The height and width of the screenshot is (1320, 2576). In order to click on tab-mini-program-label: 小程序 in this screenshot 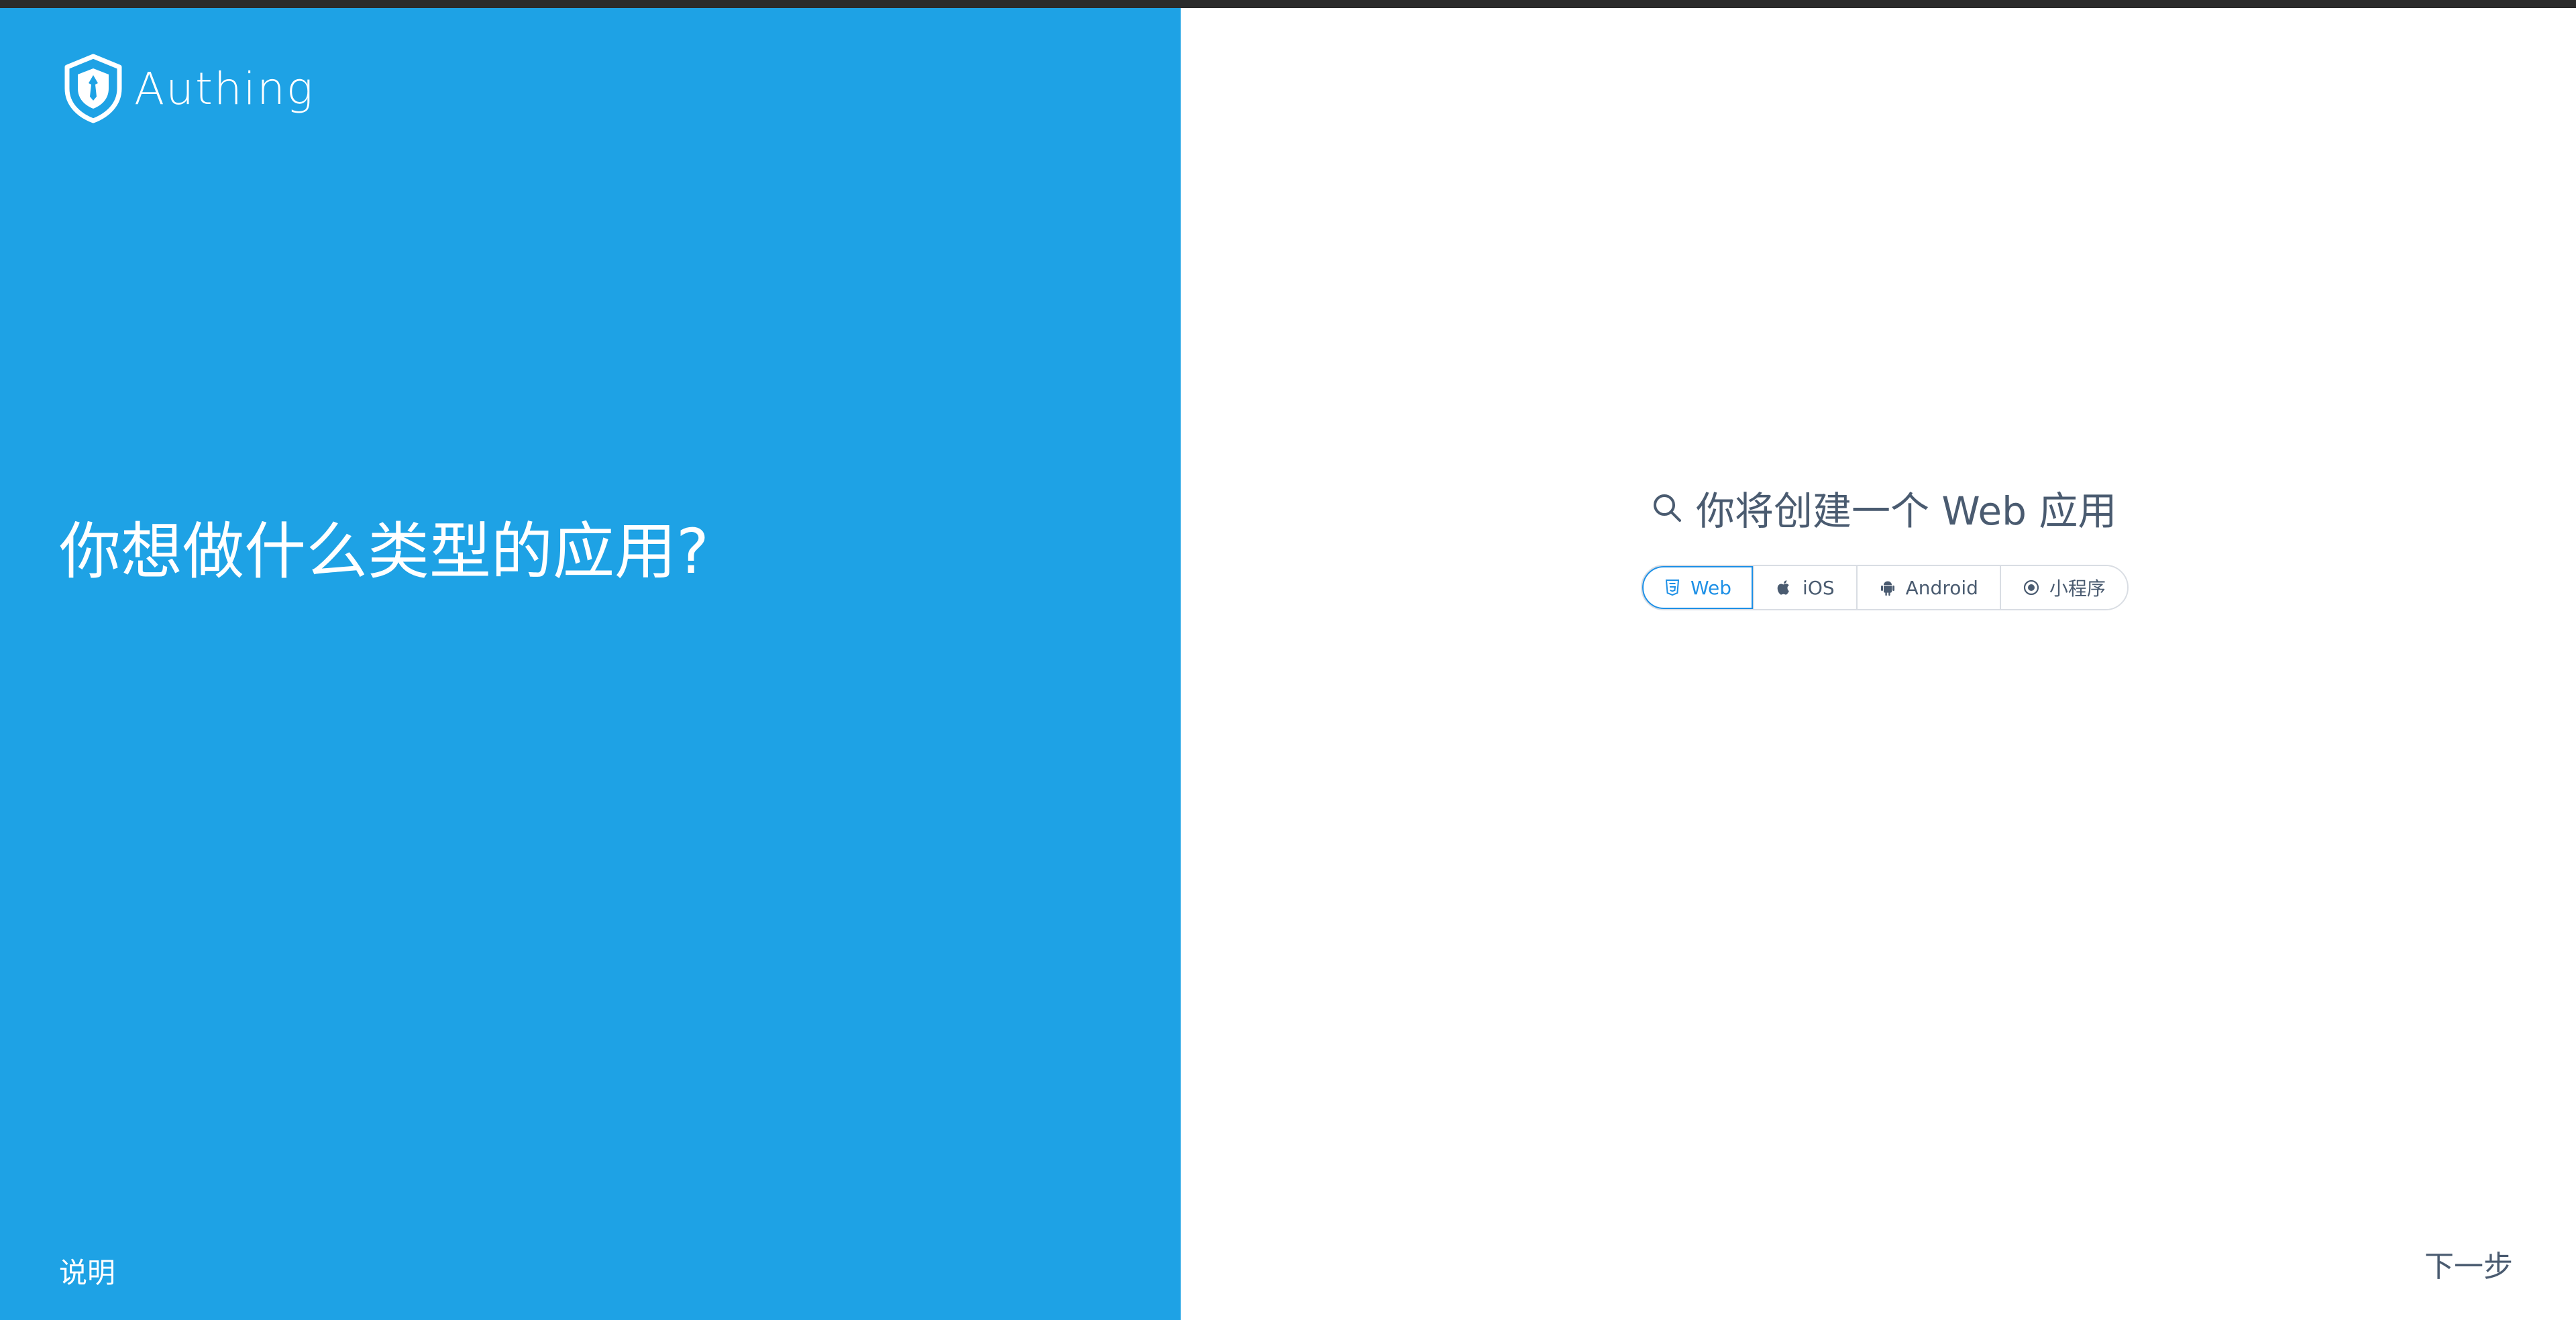, I will do `click(2077, 589)`.